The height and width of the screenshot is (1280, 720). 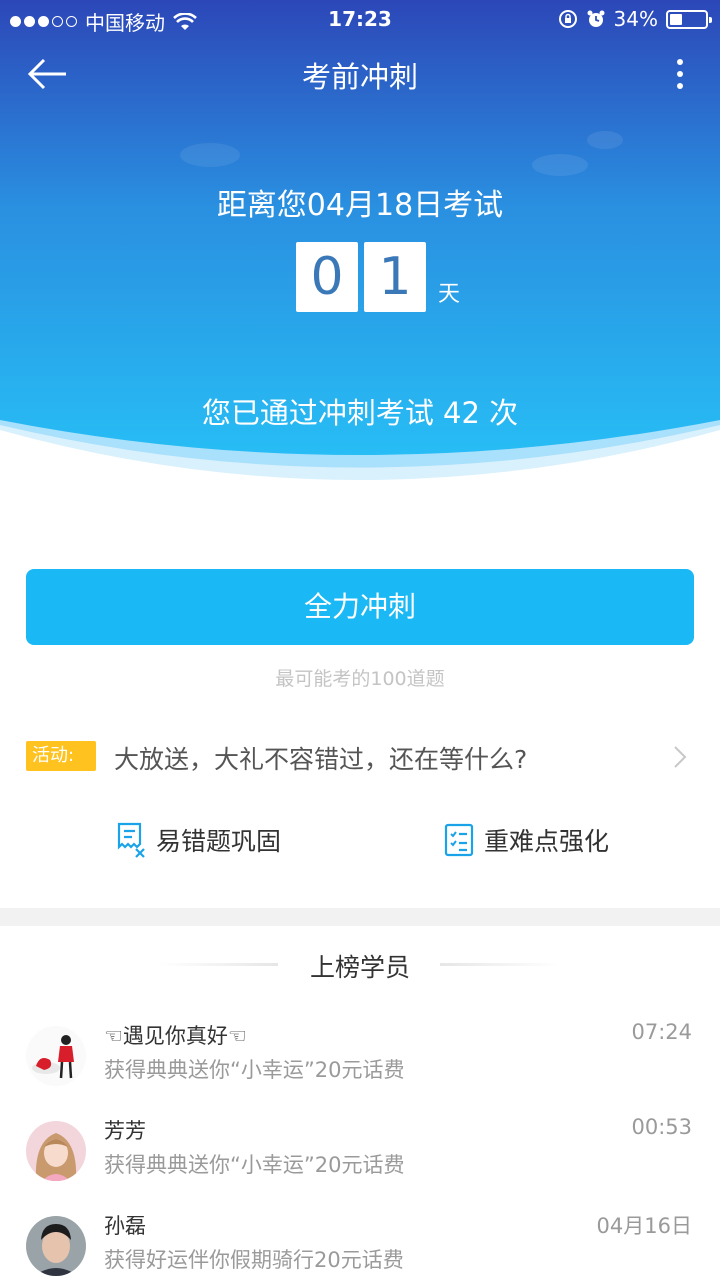 I want to click on activity-text: 大放送，大礼不容错过，还在等什么?, so click(x=321, y=759).